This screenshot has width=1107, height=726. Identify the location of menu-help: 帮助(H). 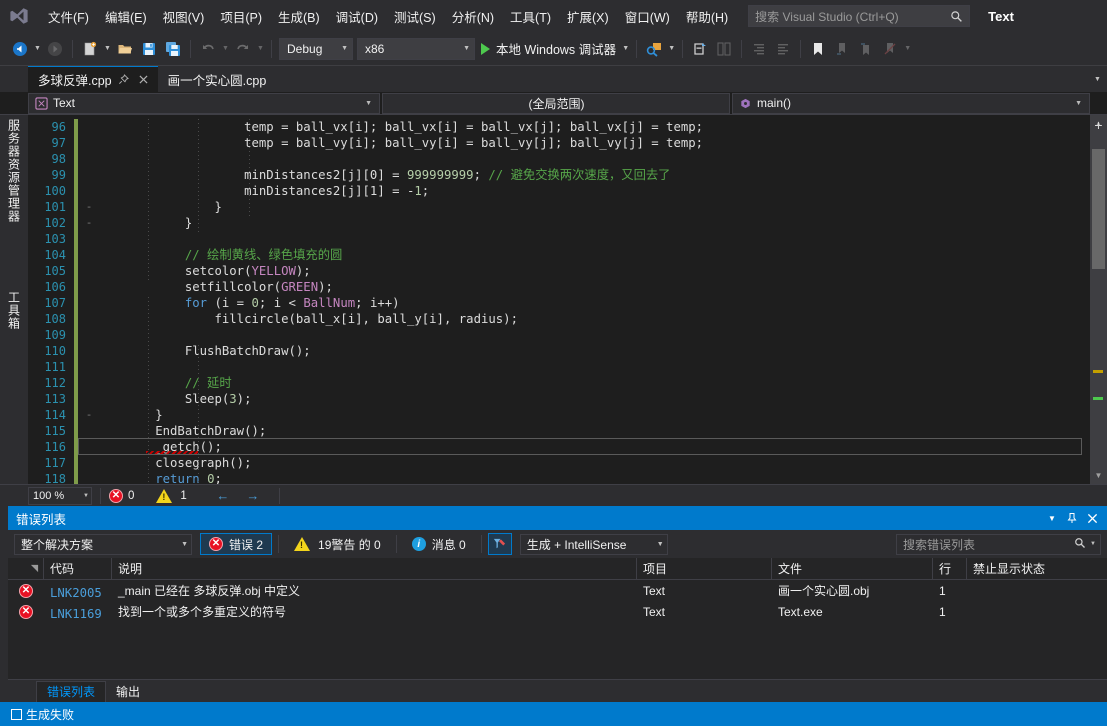
(707, 16).